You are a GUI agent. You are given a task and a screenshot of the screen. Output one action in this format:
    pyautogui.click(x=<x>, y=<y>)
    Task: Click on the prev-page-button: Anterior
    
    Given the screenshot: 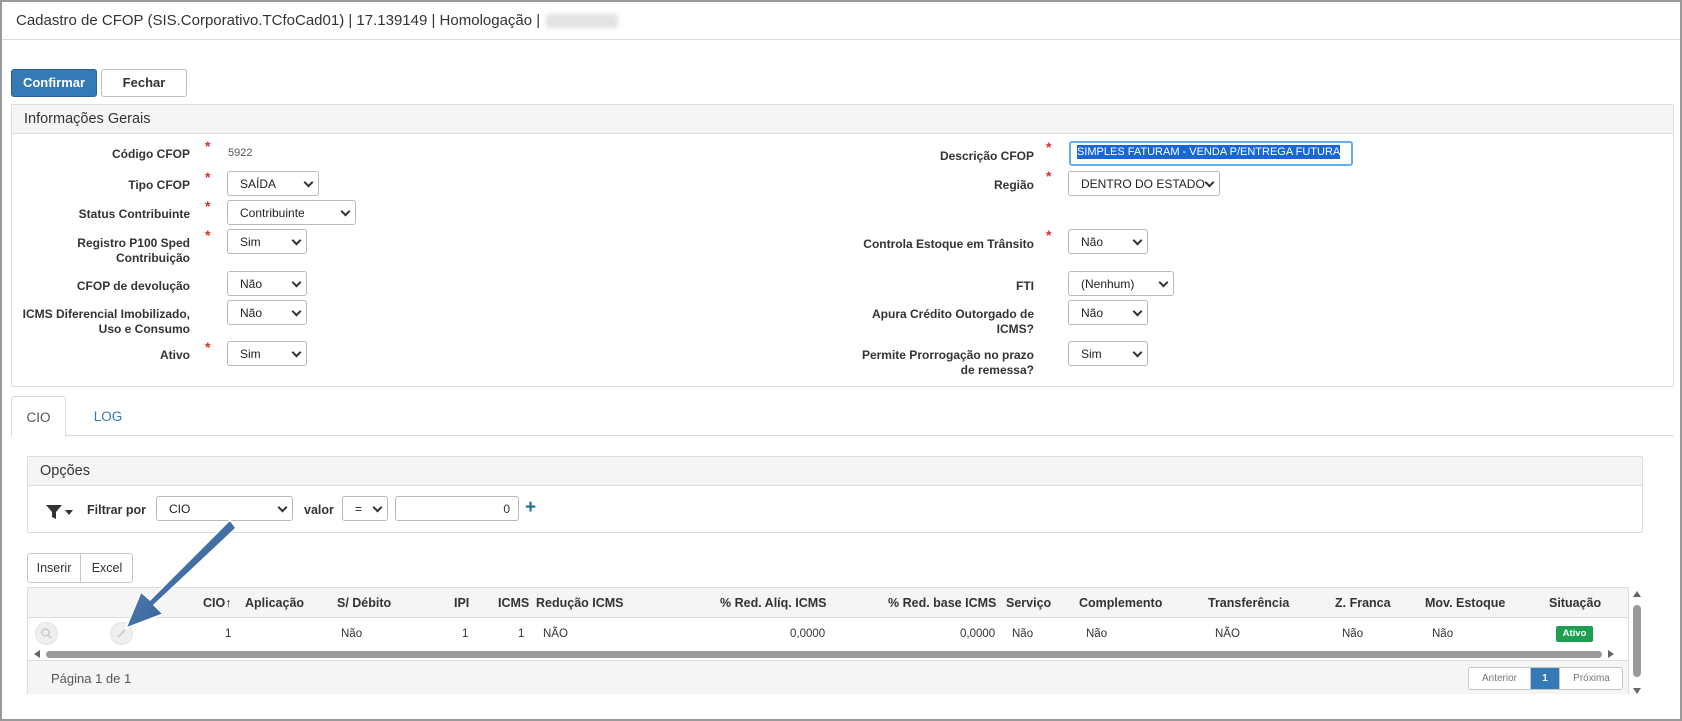 What is the action you would take?
    pyautogui.click(x=1500, y=678)
    